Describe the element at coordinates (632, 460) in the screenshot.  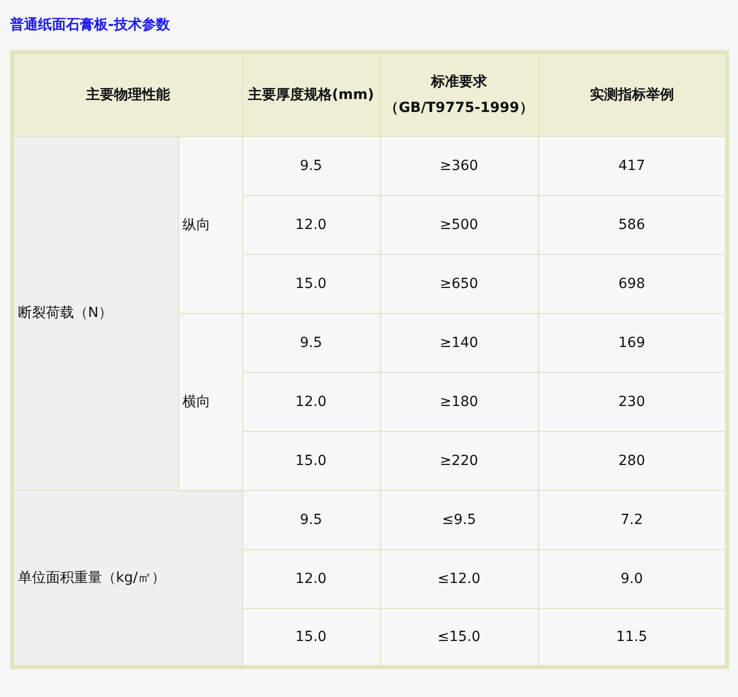
I see `table-cell: 280` at that location.